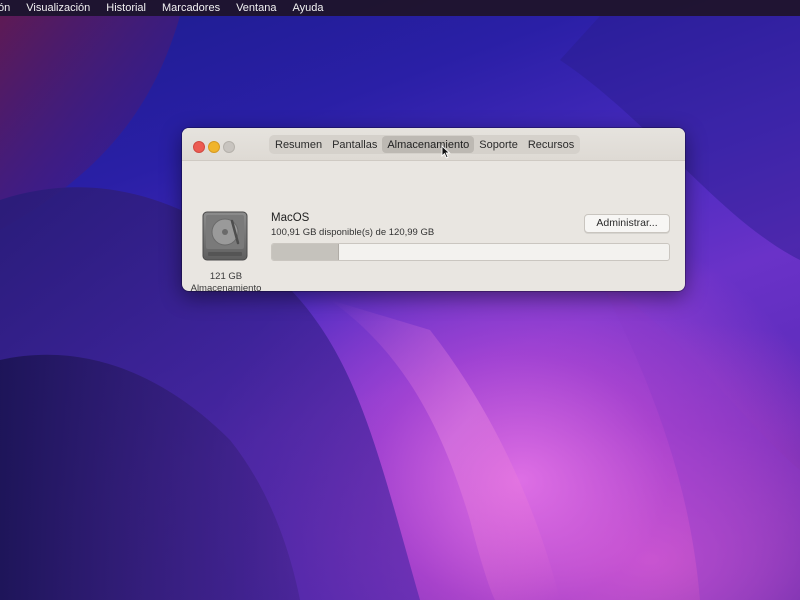 The height and width of the screenshot is (600, 800). Describe the element at coordinates (225, 236) in the screenshot. I see `hard-drive-icon` at that location.